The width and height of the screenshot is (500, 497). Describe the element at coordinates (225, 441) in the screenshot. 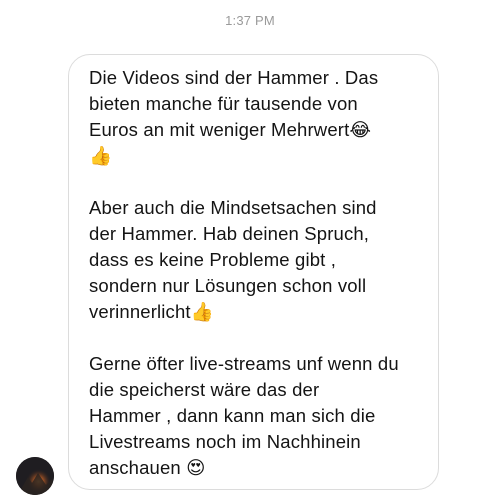

I see `message-line: Livestreams noch im Nachhinein` at that location.